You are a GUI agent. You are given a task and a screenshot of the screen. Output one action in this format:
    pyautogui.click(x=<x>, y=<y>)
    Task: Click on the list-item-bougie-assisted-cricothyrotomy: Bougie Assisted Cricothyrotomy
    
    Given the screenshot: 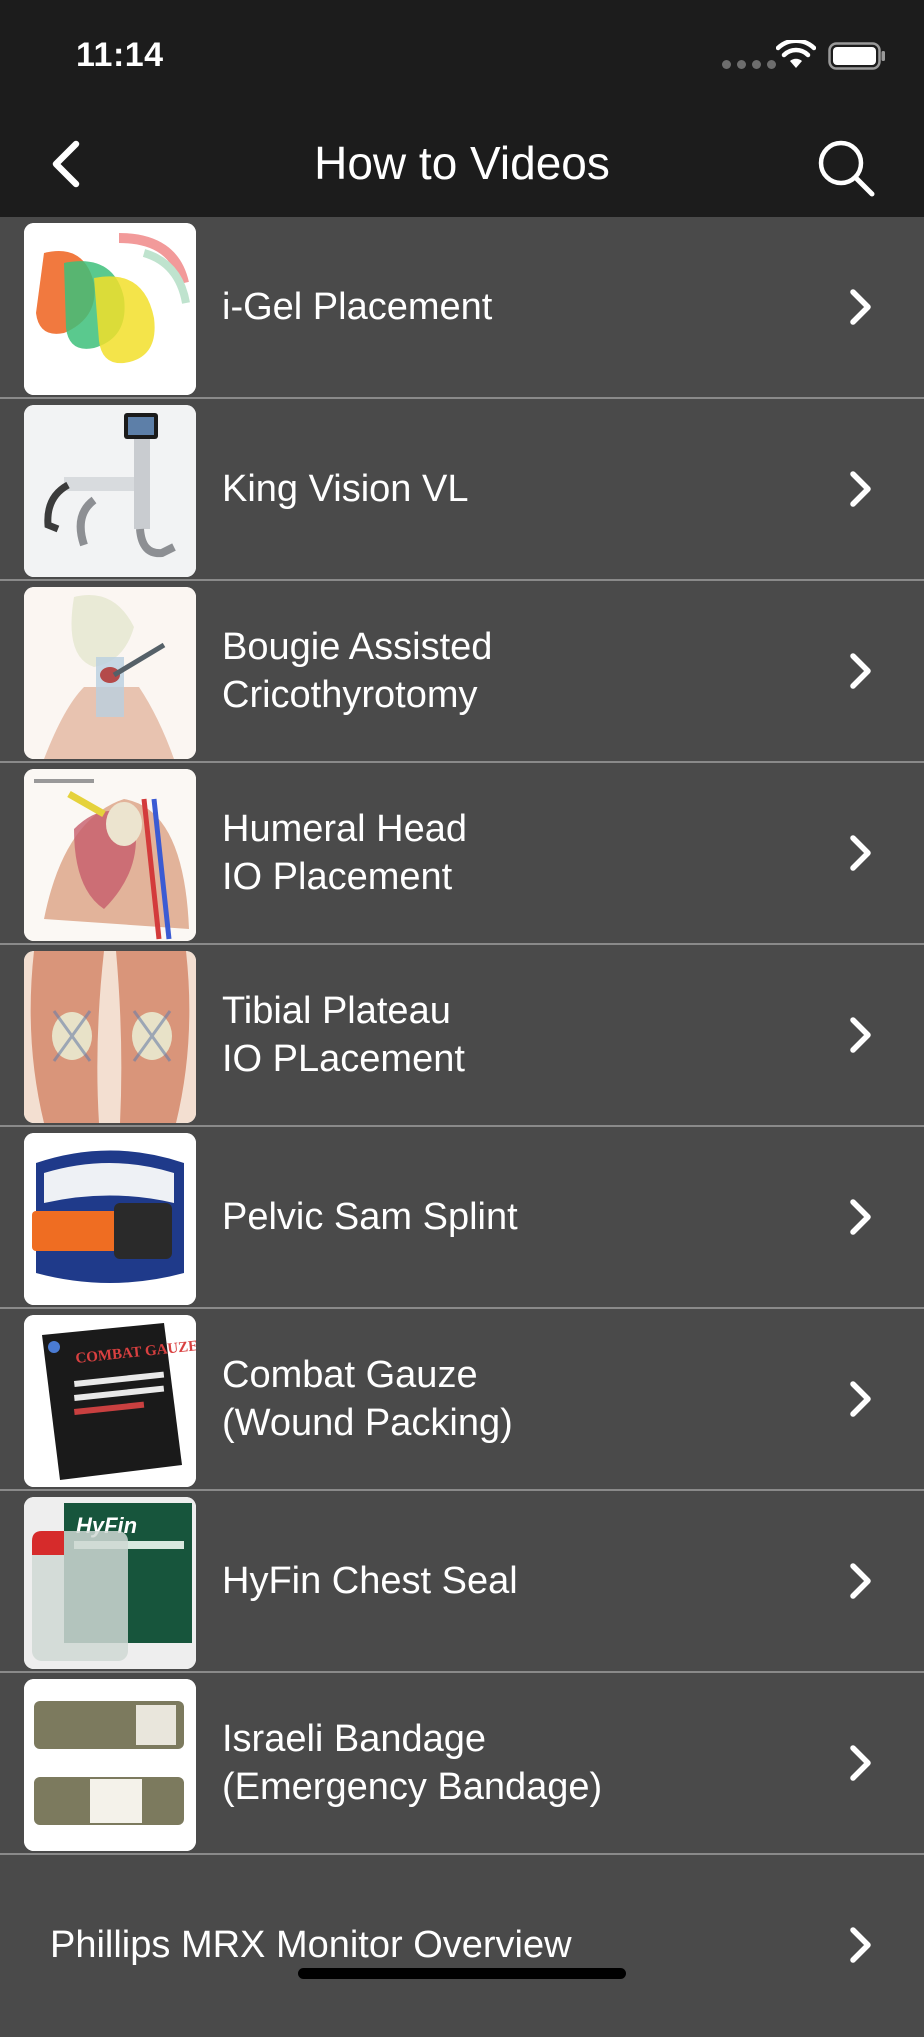 What is the action you would take?
    pyautogui.click(x=462, y=672)
    